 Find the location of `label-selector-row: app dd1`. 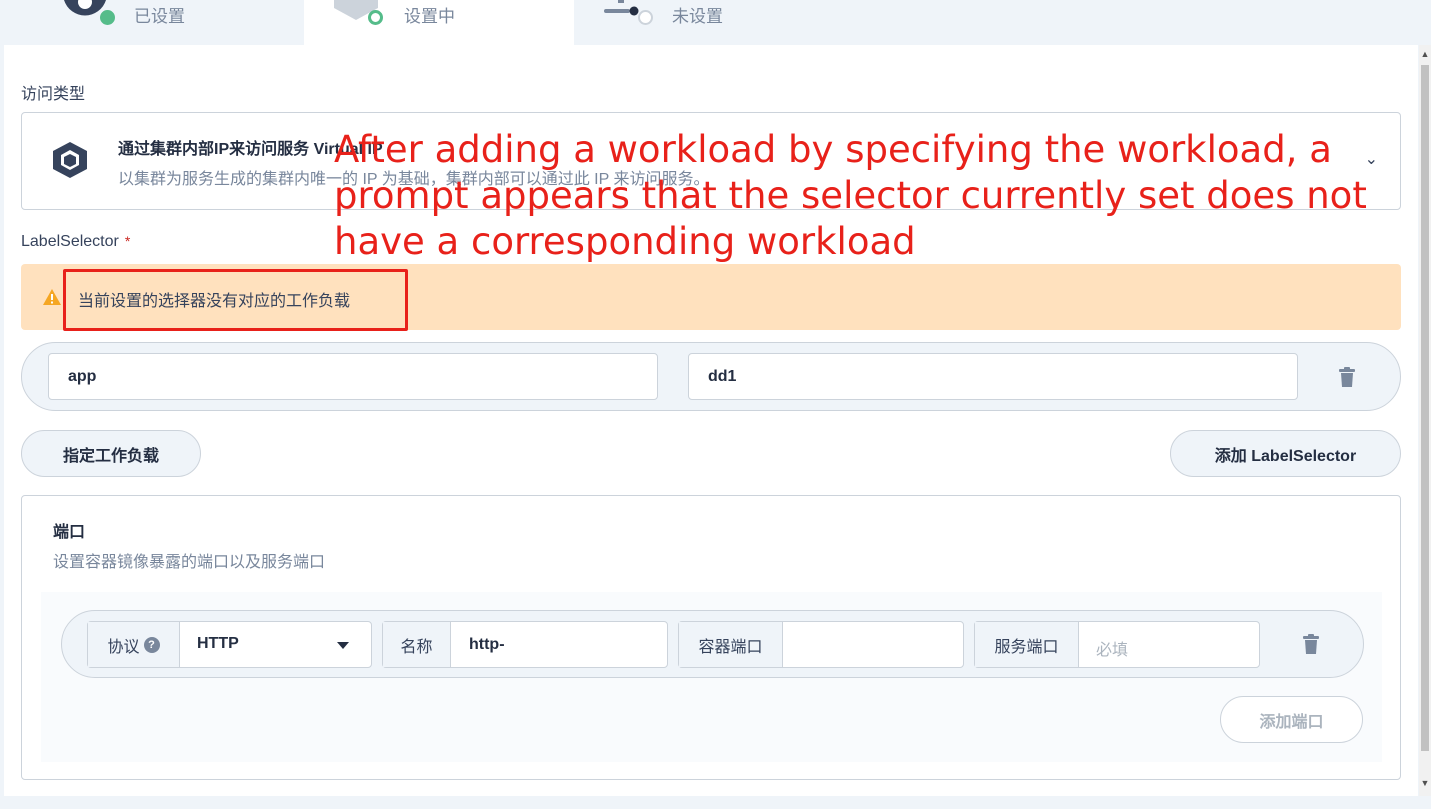

label-selector-row: app dd1 is located at coordinates (711, 376).